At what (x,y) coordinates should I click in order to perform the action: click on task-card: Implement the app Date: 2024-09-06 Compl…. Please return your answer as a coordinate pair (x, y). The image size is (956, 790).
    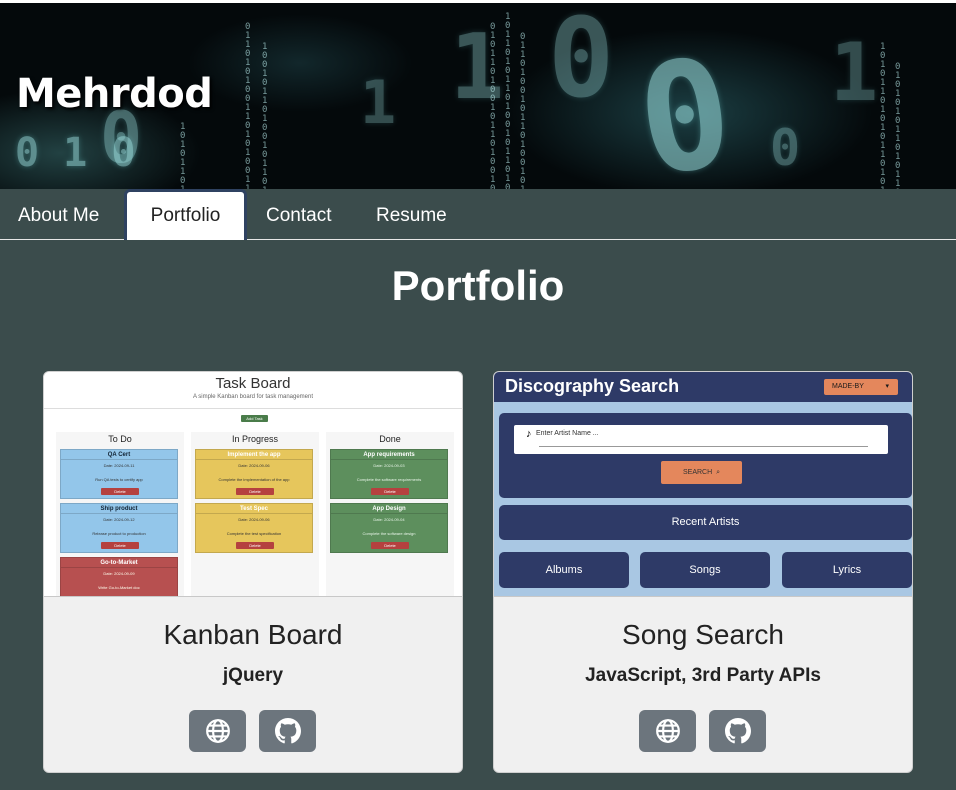
    Looking at the image, I should click on (254, 474).